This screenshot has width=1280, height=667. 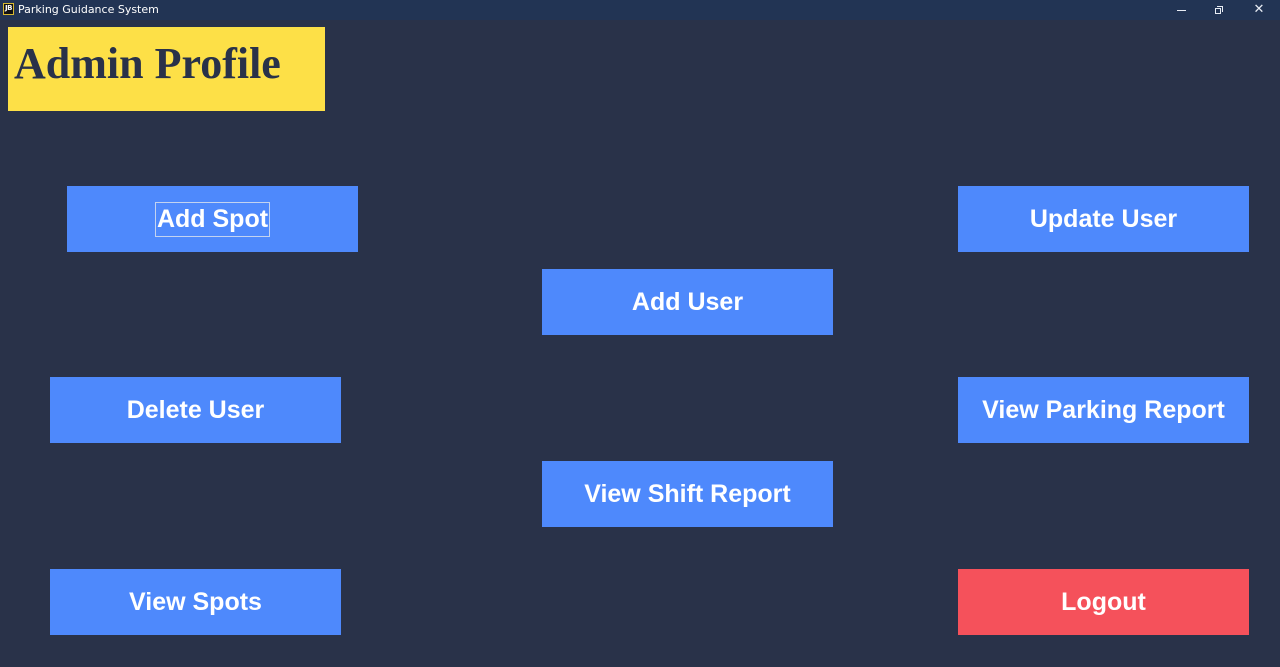 I want to click on close-icon: ✕, so click(x=1259, y=9).